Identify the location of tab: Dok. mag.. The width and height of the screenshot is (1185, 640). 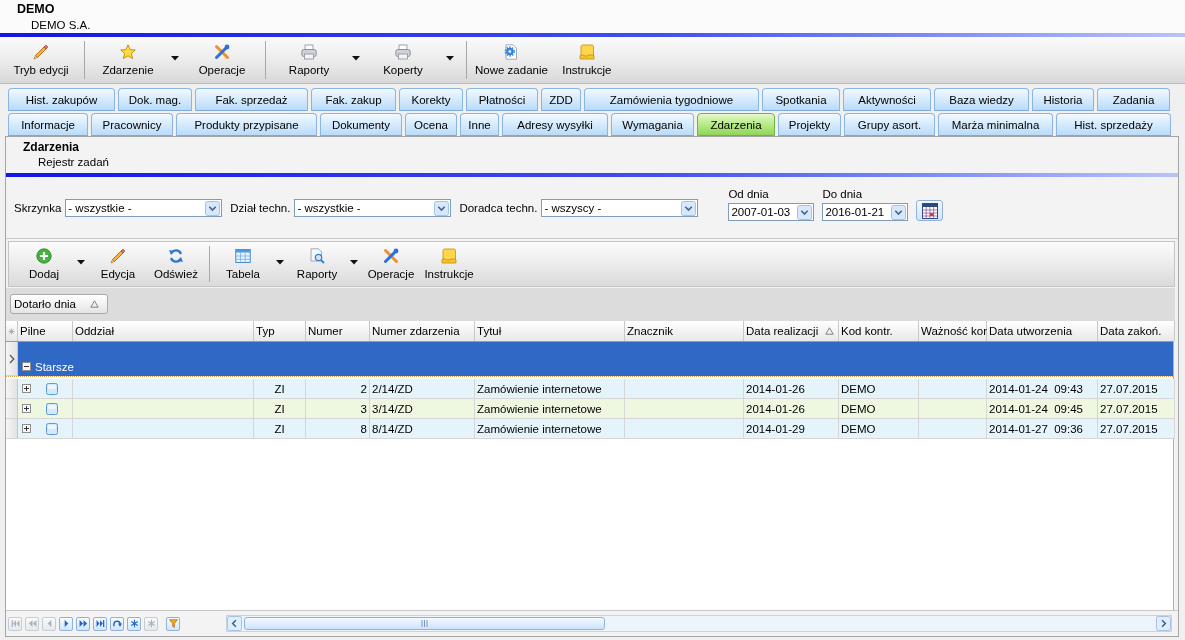
(155, 99).